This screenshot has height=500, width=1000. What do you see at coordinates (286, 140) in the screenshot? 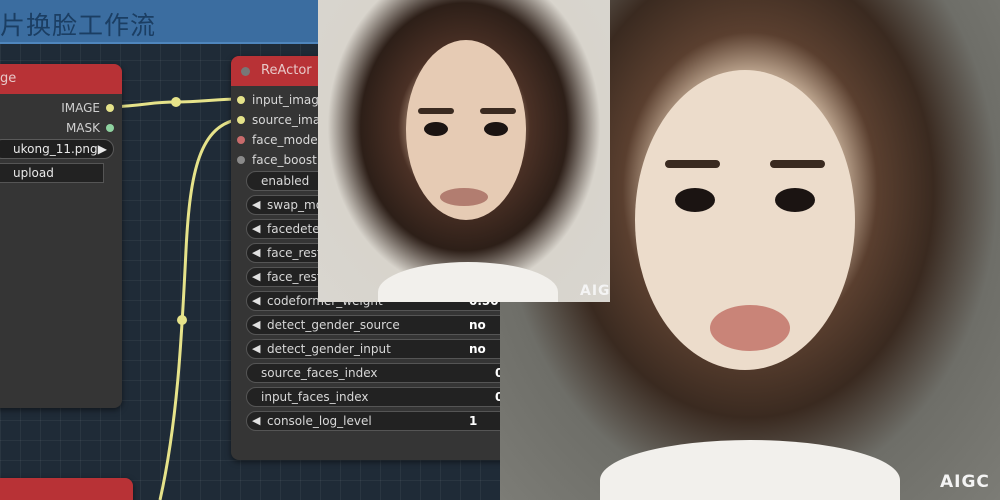
I see `input-slot-face-model-label: face_model` at bounding box center [286, 140].